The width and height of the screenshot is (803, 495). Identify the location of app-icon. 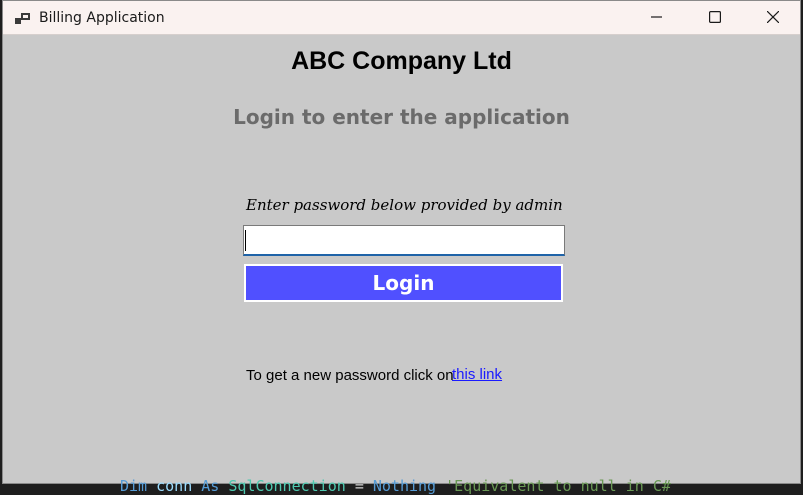
(23, 18).